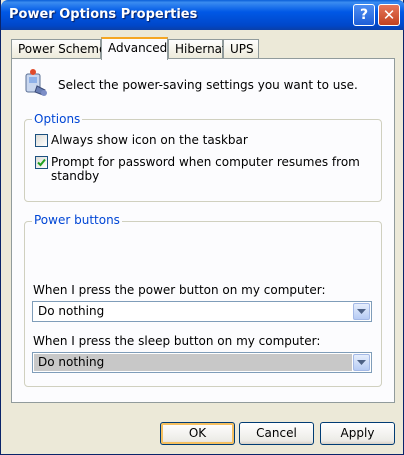 This screenshot has height=455, width=404. Describe the element at coordinates (197, 433) in the screenshot. I see `ok-button: OK` at that location.